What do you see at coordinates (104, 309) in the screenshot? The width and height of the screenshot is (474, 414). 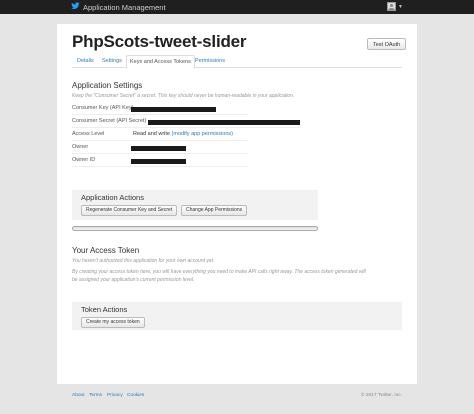 I see `token-actions-heading: Token Actions` at bounding box center [104, 309].